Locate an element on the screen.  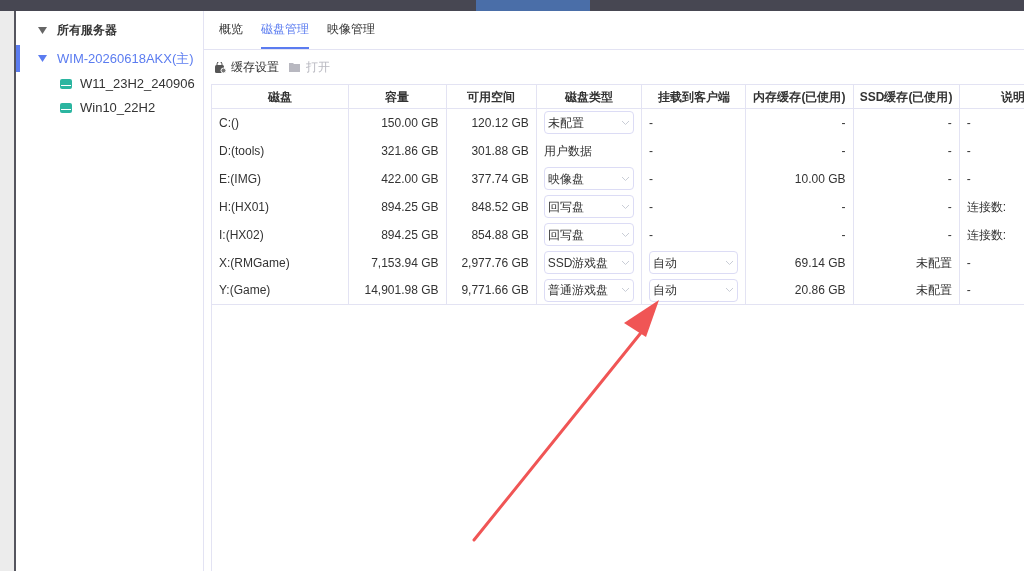
dropdown: 未配置 is located at coordinates (589, 123).